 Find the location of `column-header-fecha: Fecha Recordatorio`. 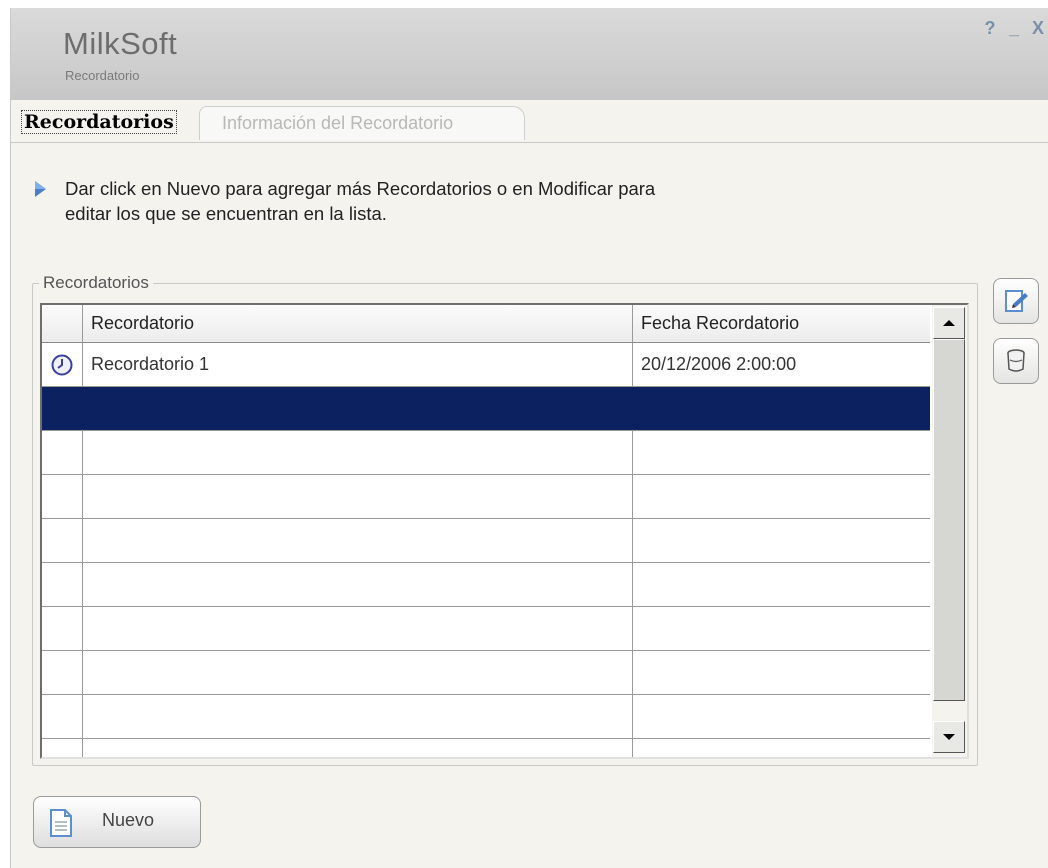

column-header-fecha: Fecha Recordatorio is located at coordinates (781, 323).